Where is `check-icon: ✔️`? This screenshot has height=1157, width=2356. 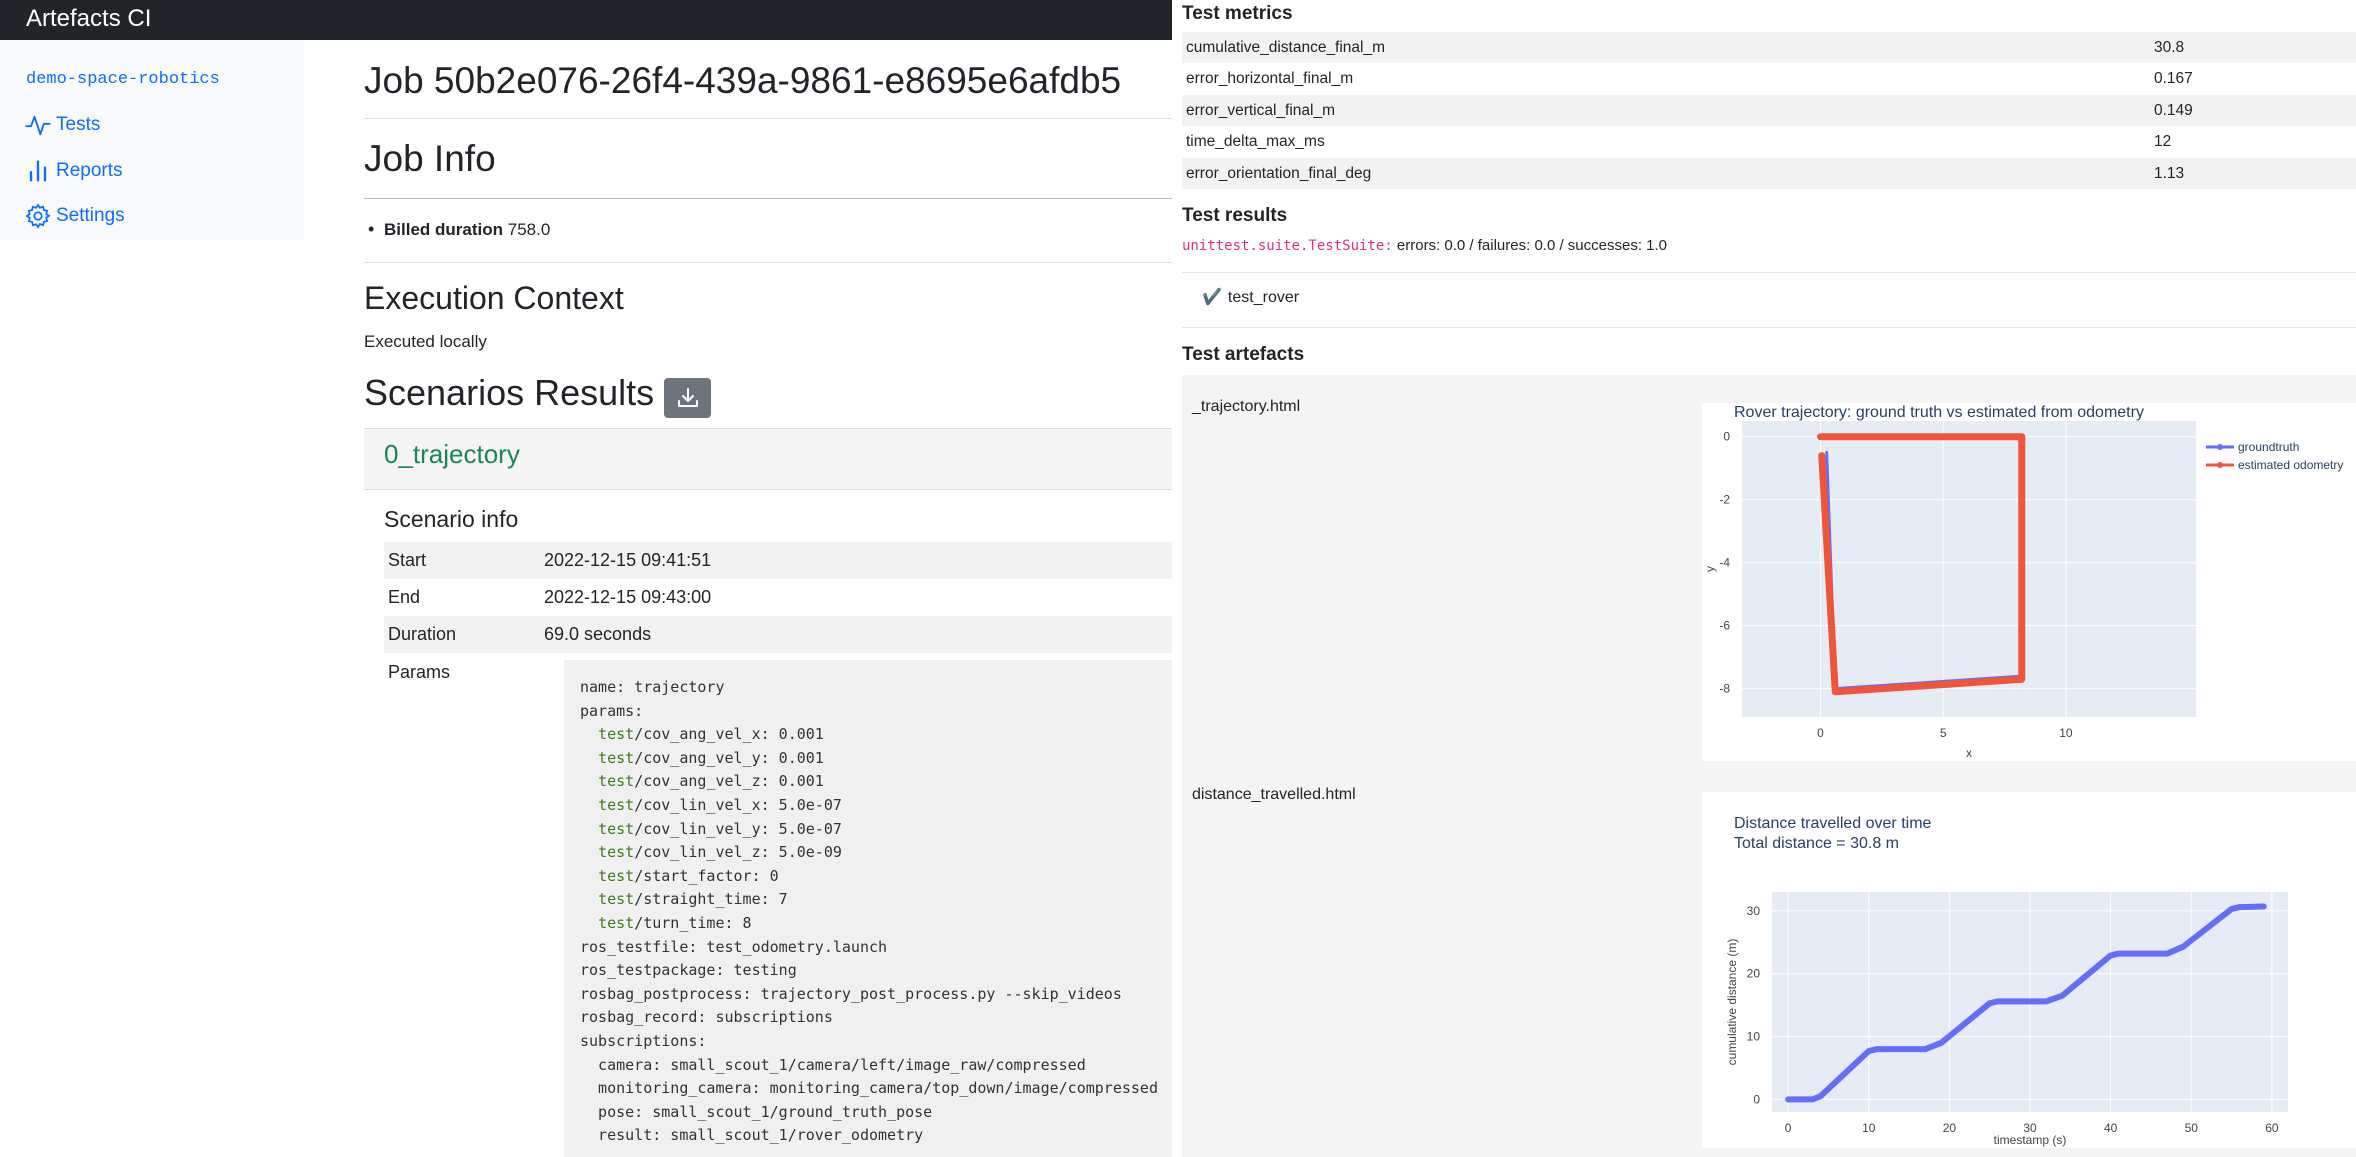 check-icon: ✔️ is located at coordinates (1212, 297).